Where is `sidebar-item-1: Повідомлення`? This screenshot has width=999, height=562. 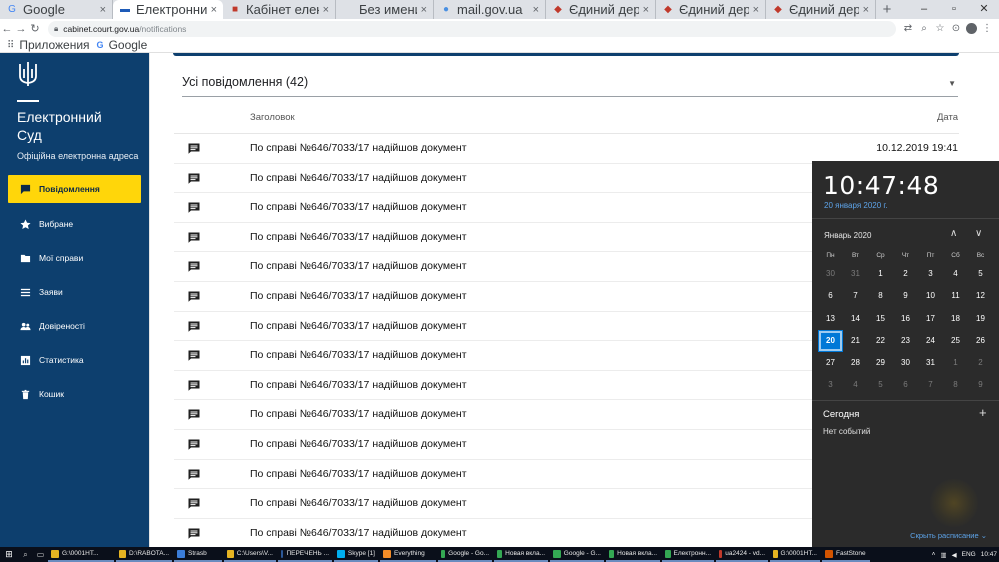 sidebar-item-1: Повідомлення is located at coordinates (74, 189).